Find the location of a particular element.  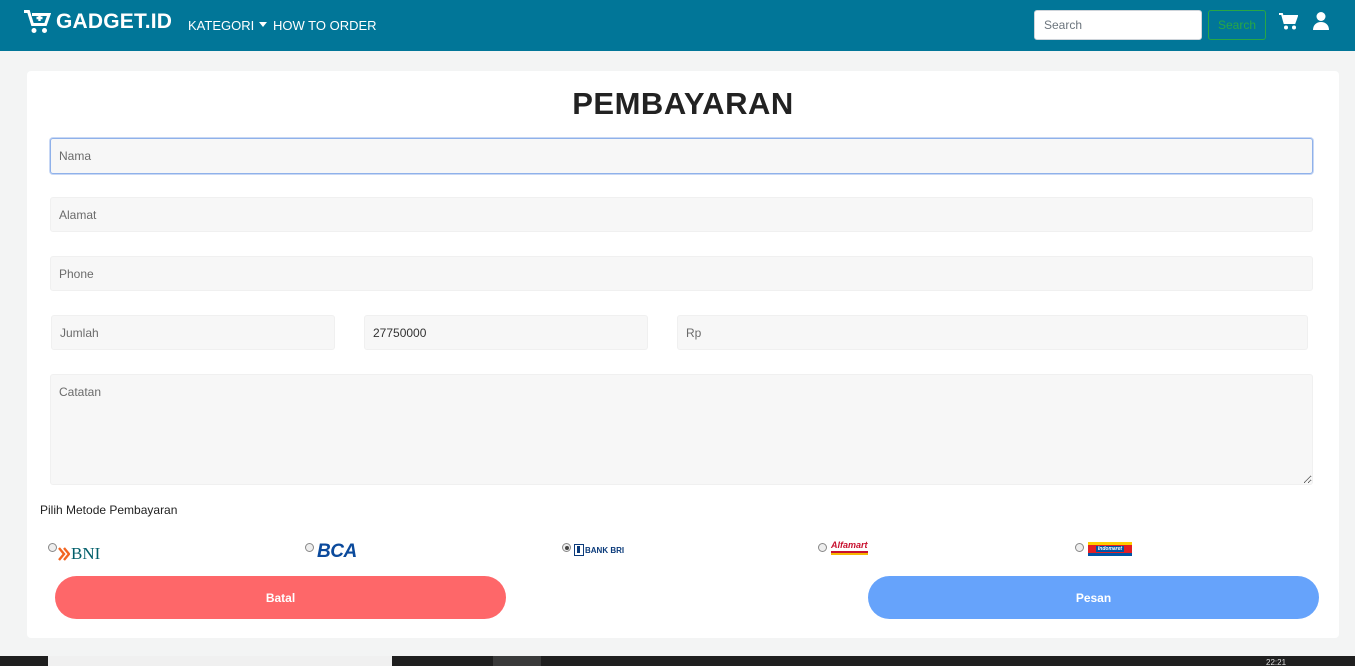

user-icon is located at coordinates (1321, 21).